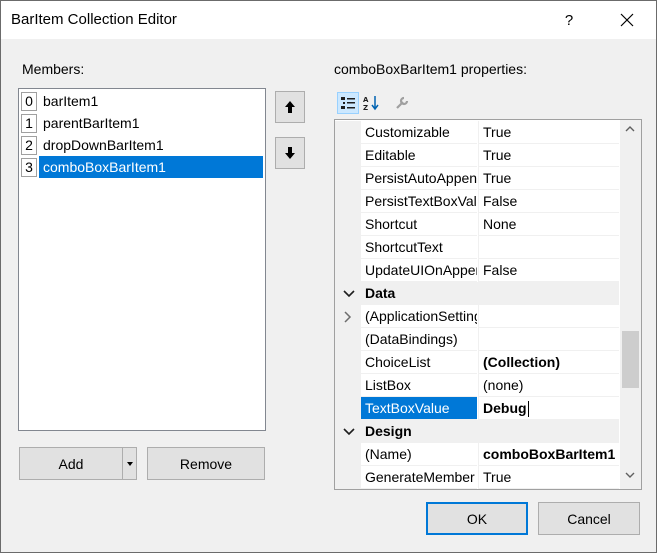 This screenshot has width=657, height=553. Describe the element at coordinates (206, 463) in the screenshot. I see `remove-button: Remove` at that location.